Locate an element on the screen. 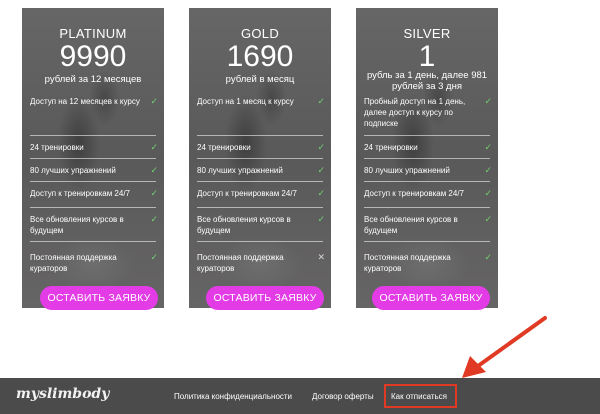  plan-name: PLATINUM is located at coordinates (93, 33).